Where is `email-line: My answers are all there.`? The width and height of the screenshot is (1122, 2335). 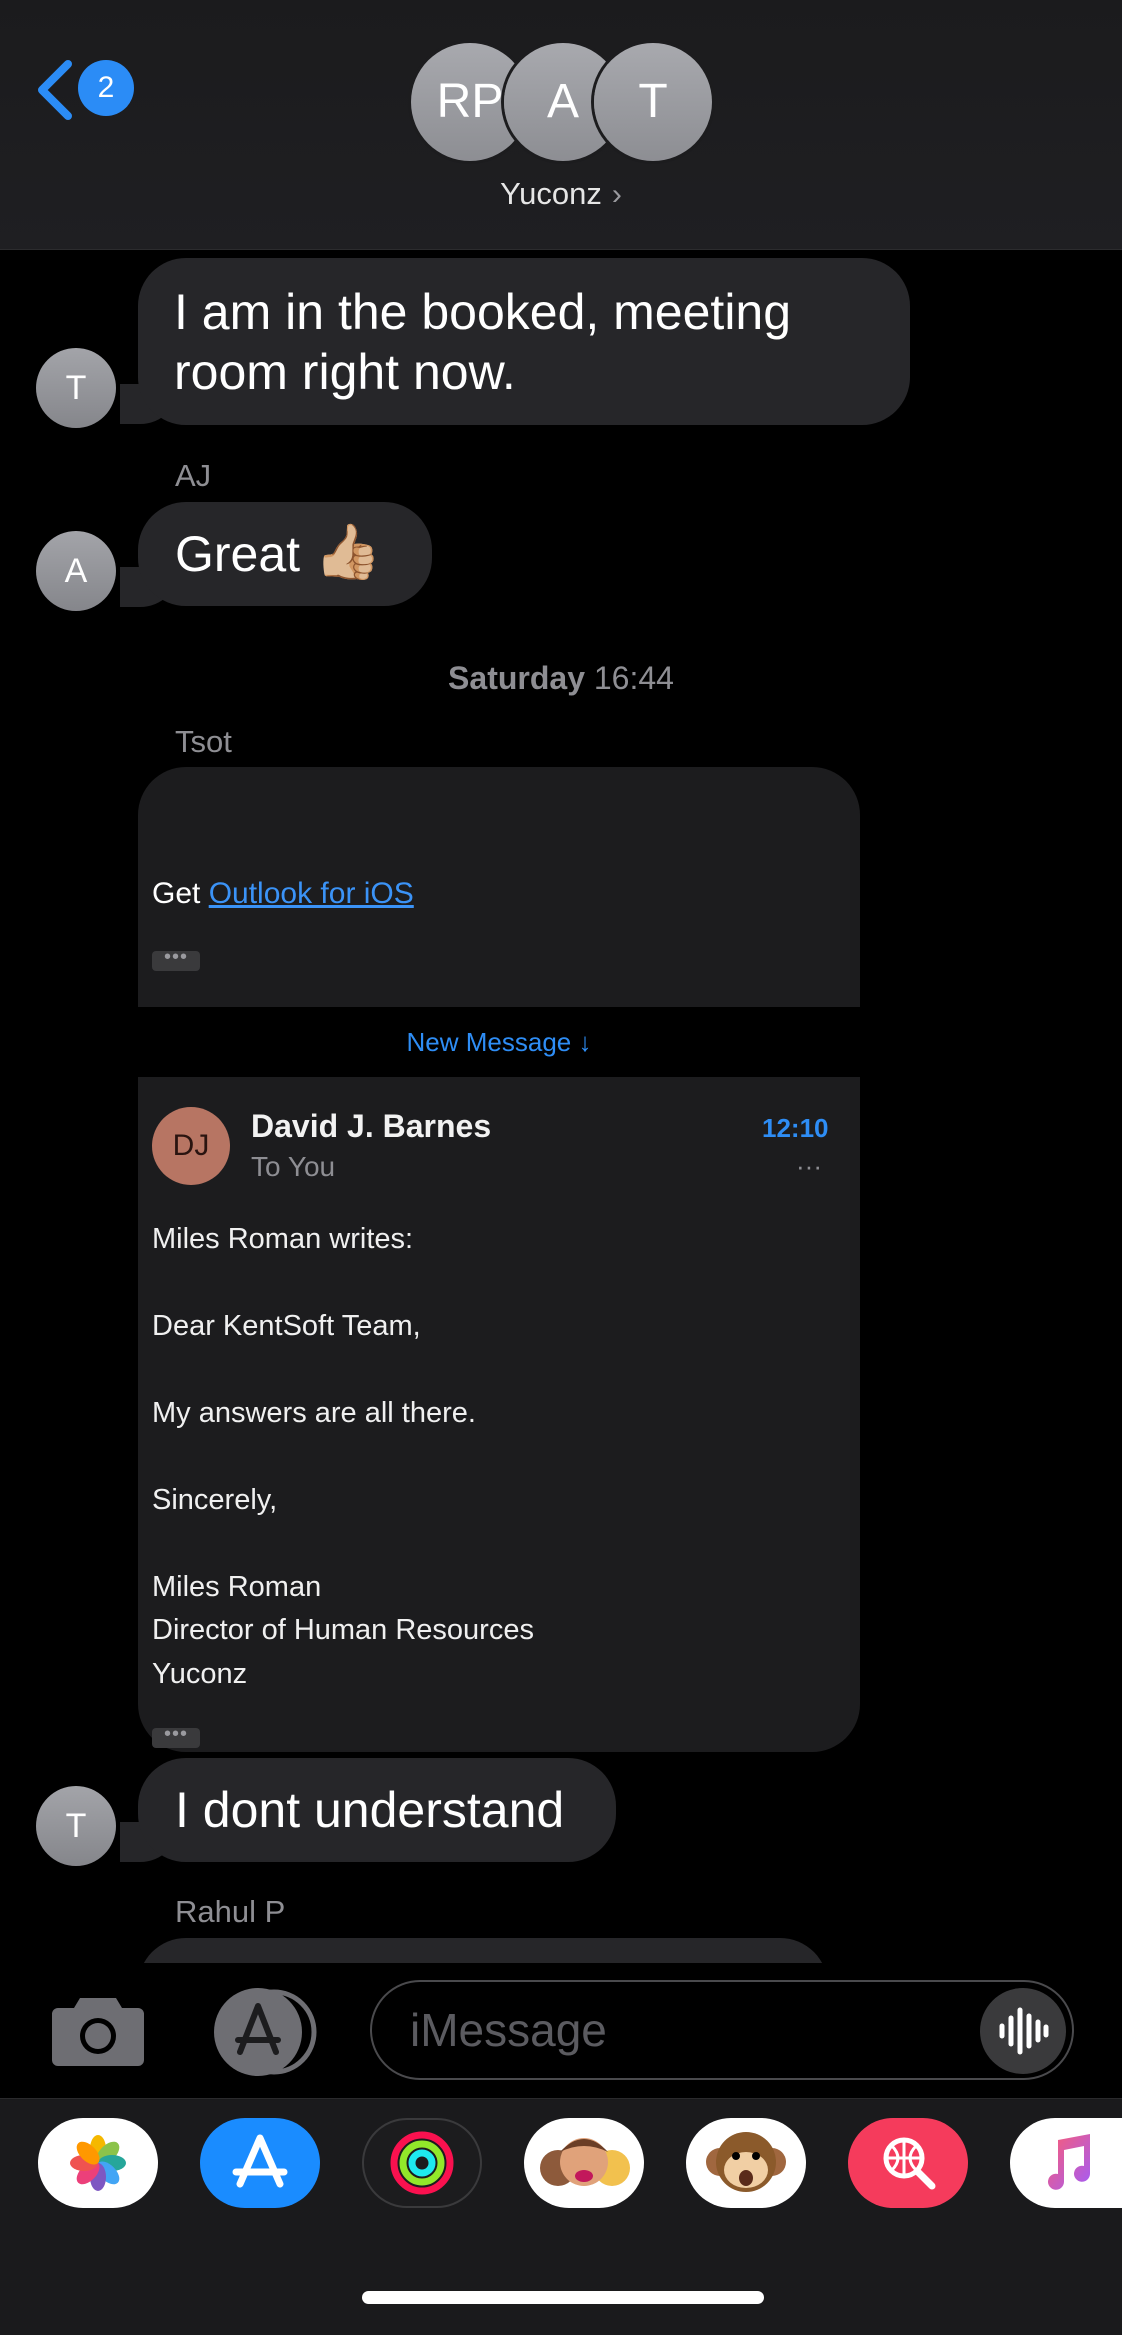 email-line: My answers are all there. is located at coordinates (314, 1413).